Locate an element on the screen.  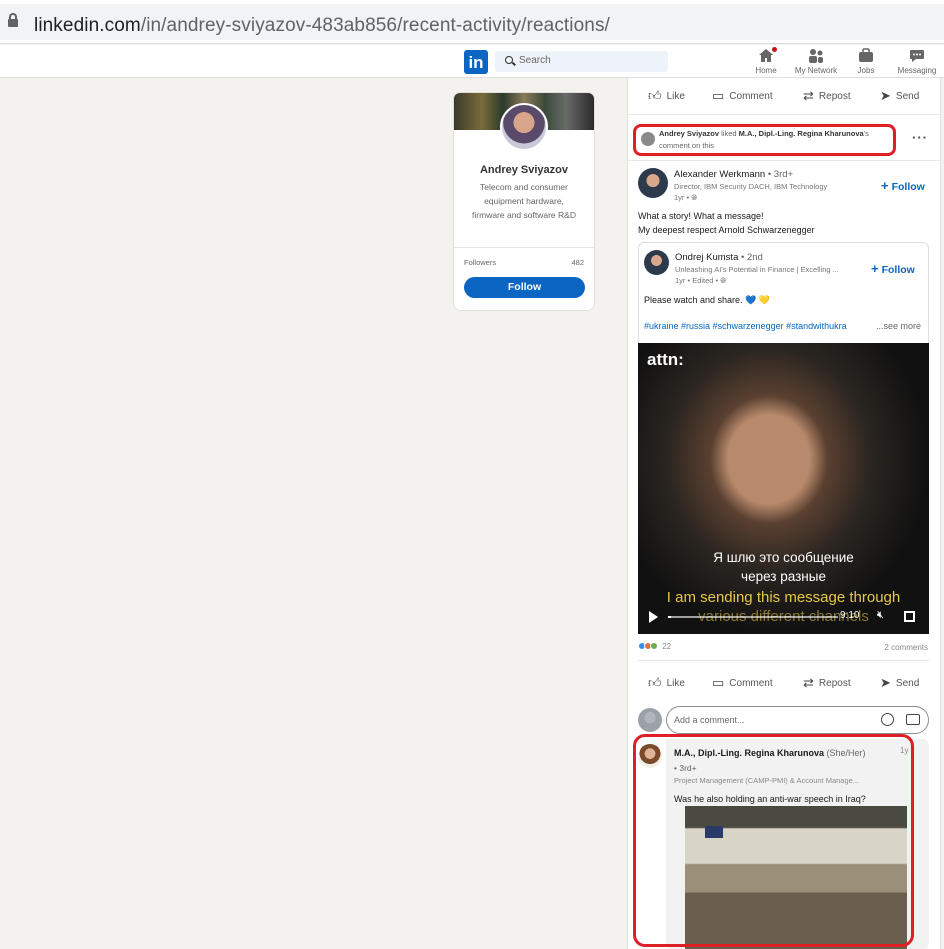
nav-home: Home is located at coordinates (766, 61).